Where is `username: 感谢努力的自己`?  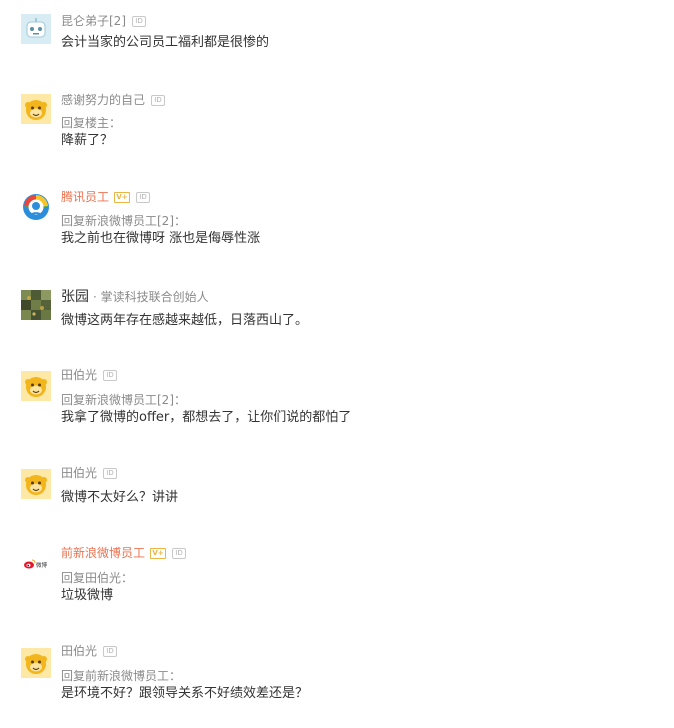 username: 感谢努力的自己 is located at coordinates (103, 100).